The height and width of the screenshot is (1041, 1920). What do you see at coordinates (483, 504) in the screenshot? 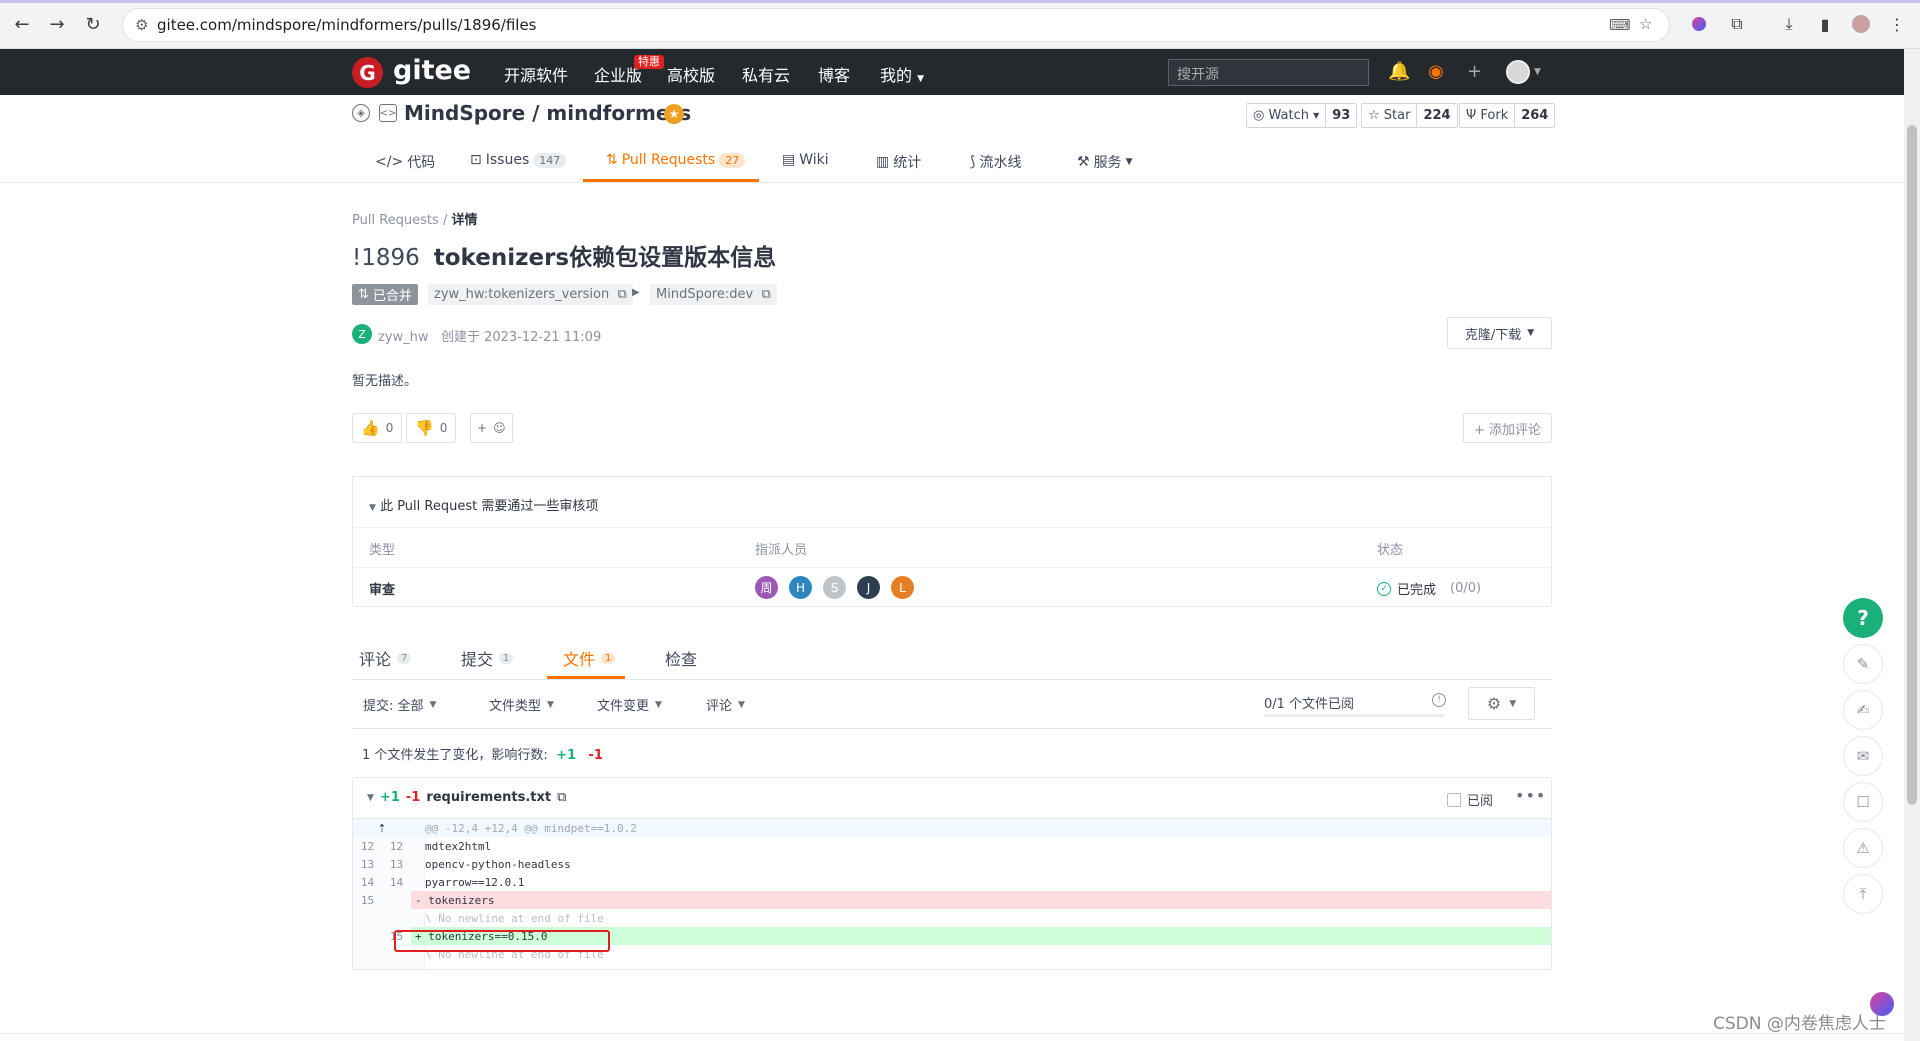
I see `review-title: ▼ 此 Pull Request 需要通过一些审核项` at bounding box center [483, 504].